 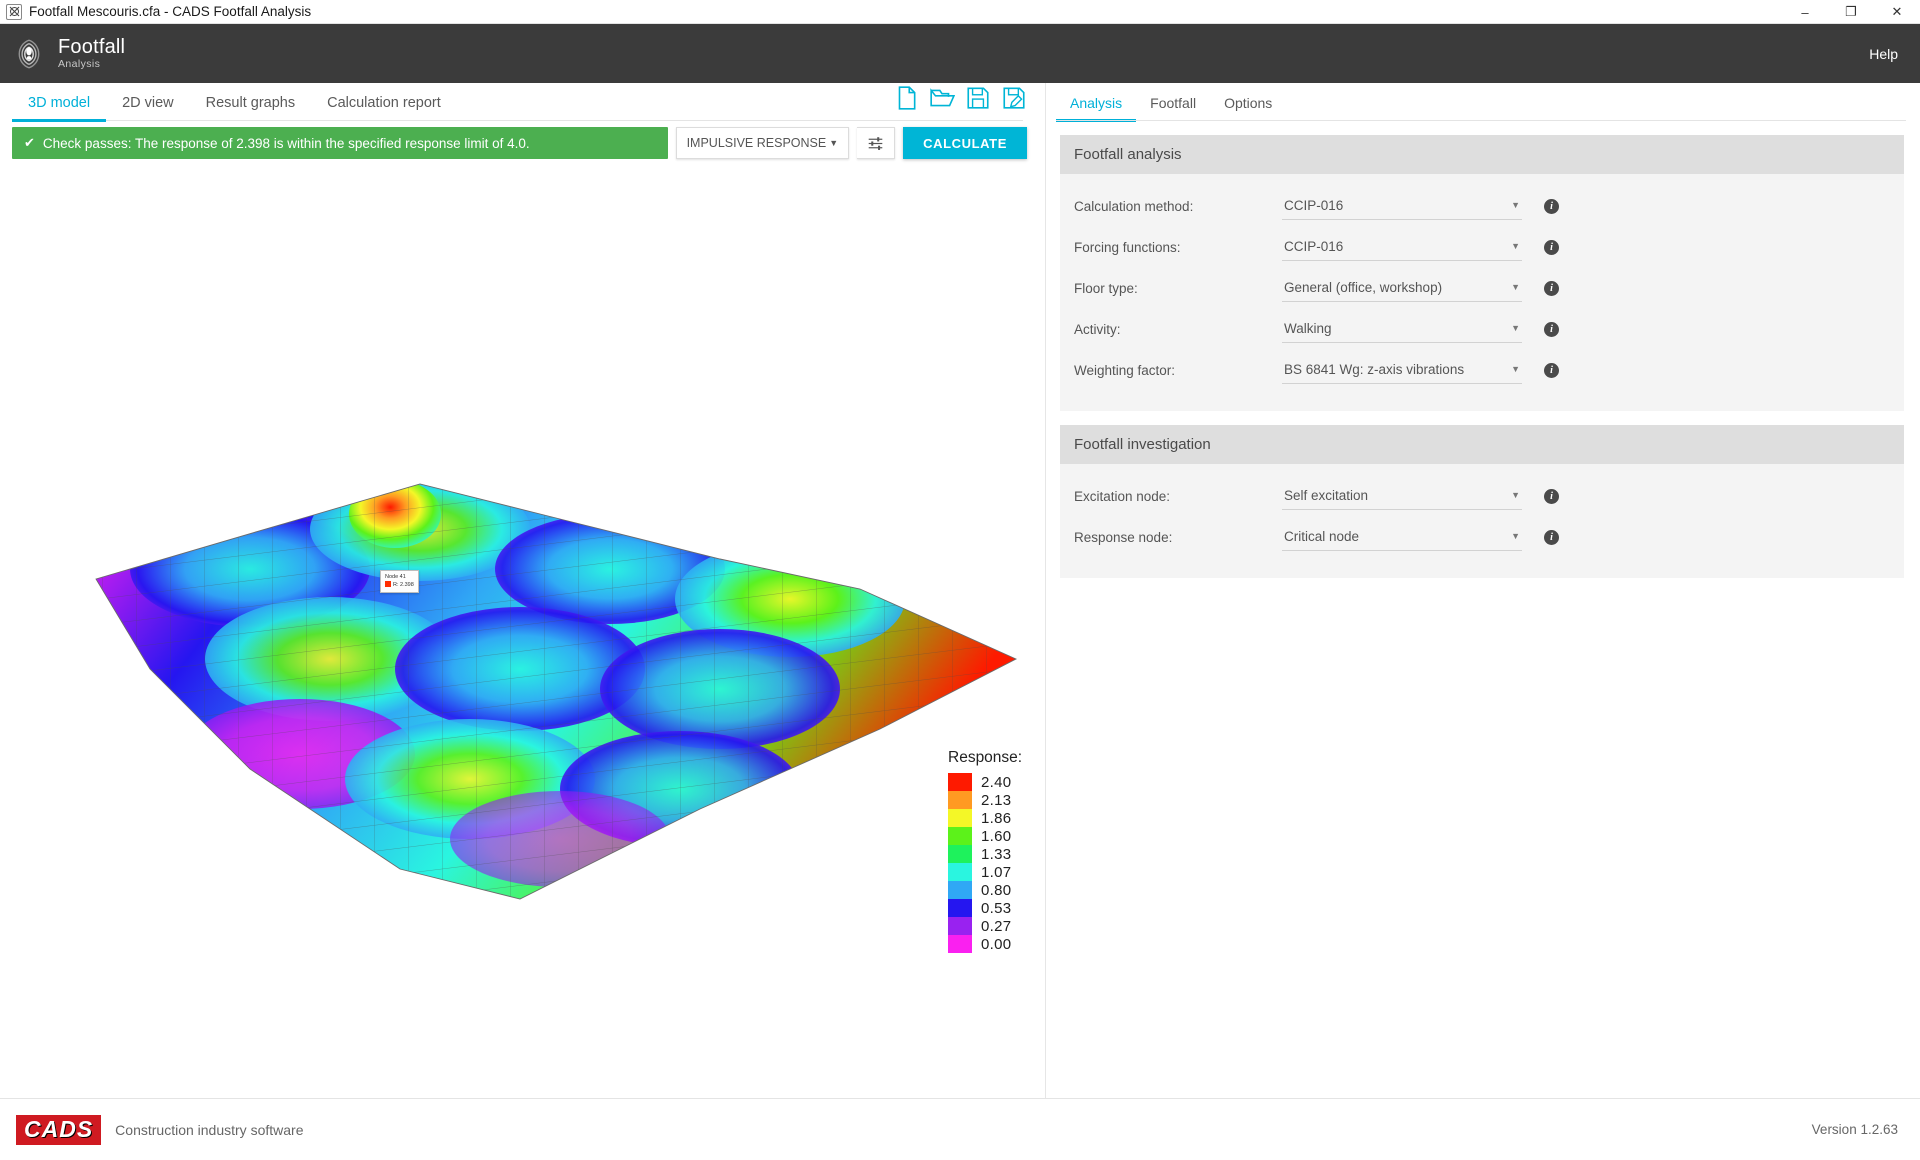 What do you see at coordinates (965, 143) in the screenshot?
I see `calculate-button: CALCULATE` at bounding box center [965, 143].